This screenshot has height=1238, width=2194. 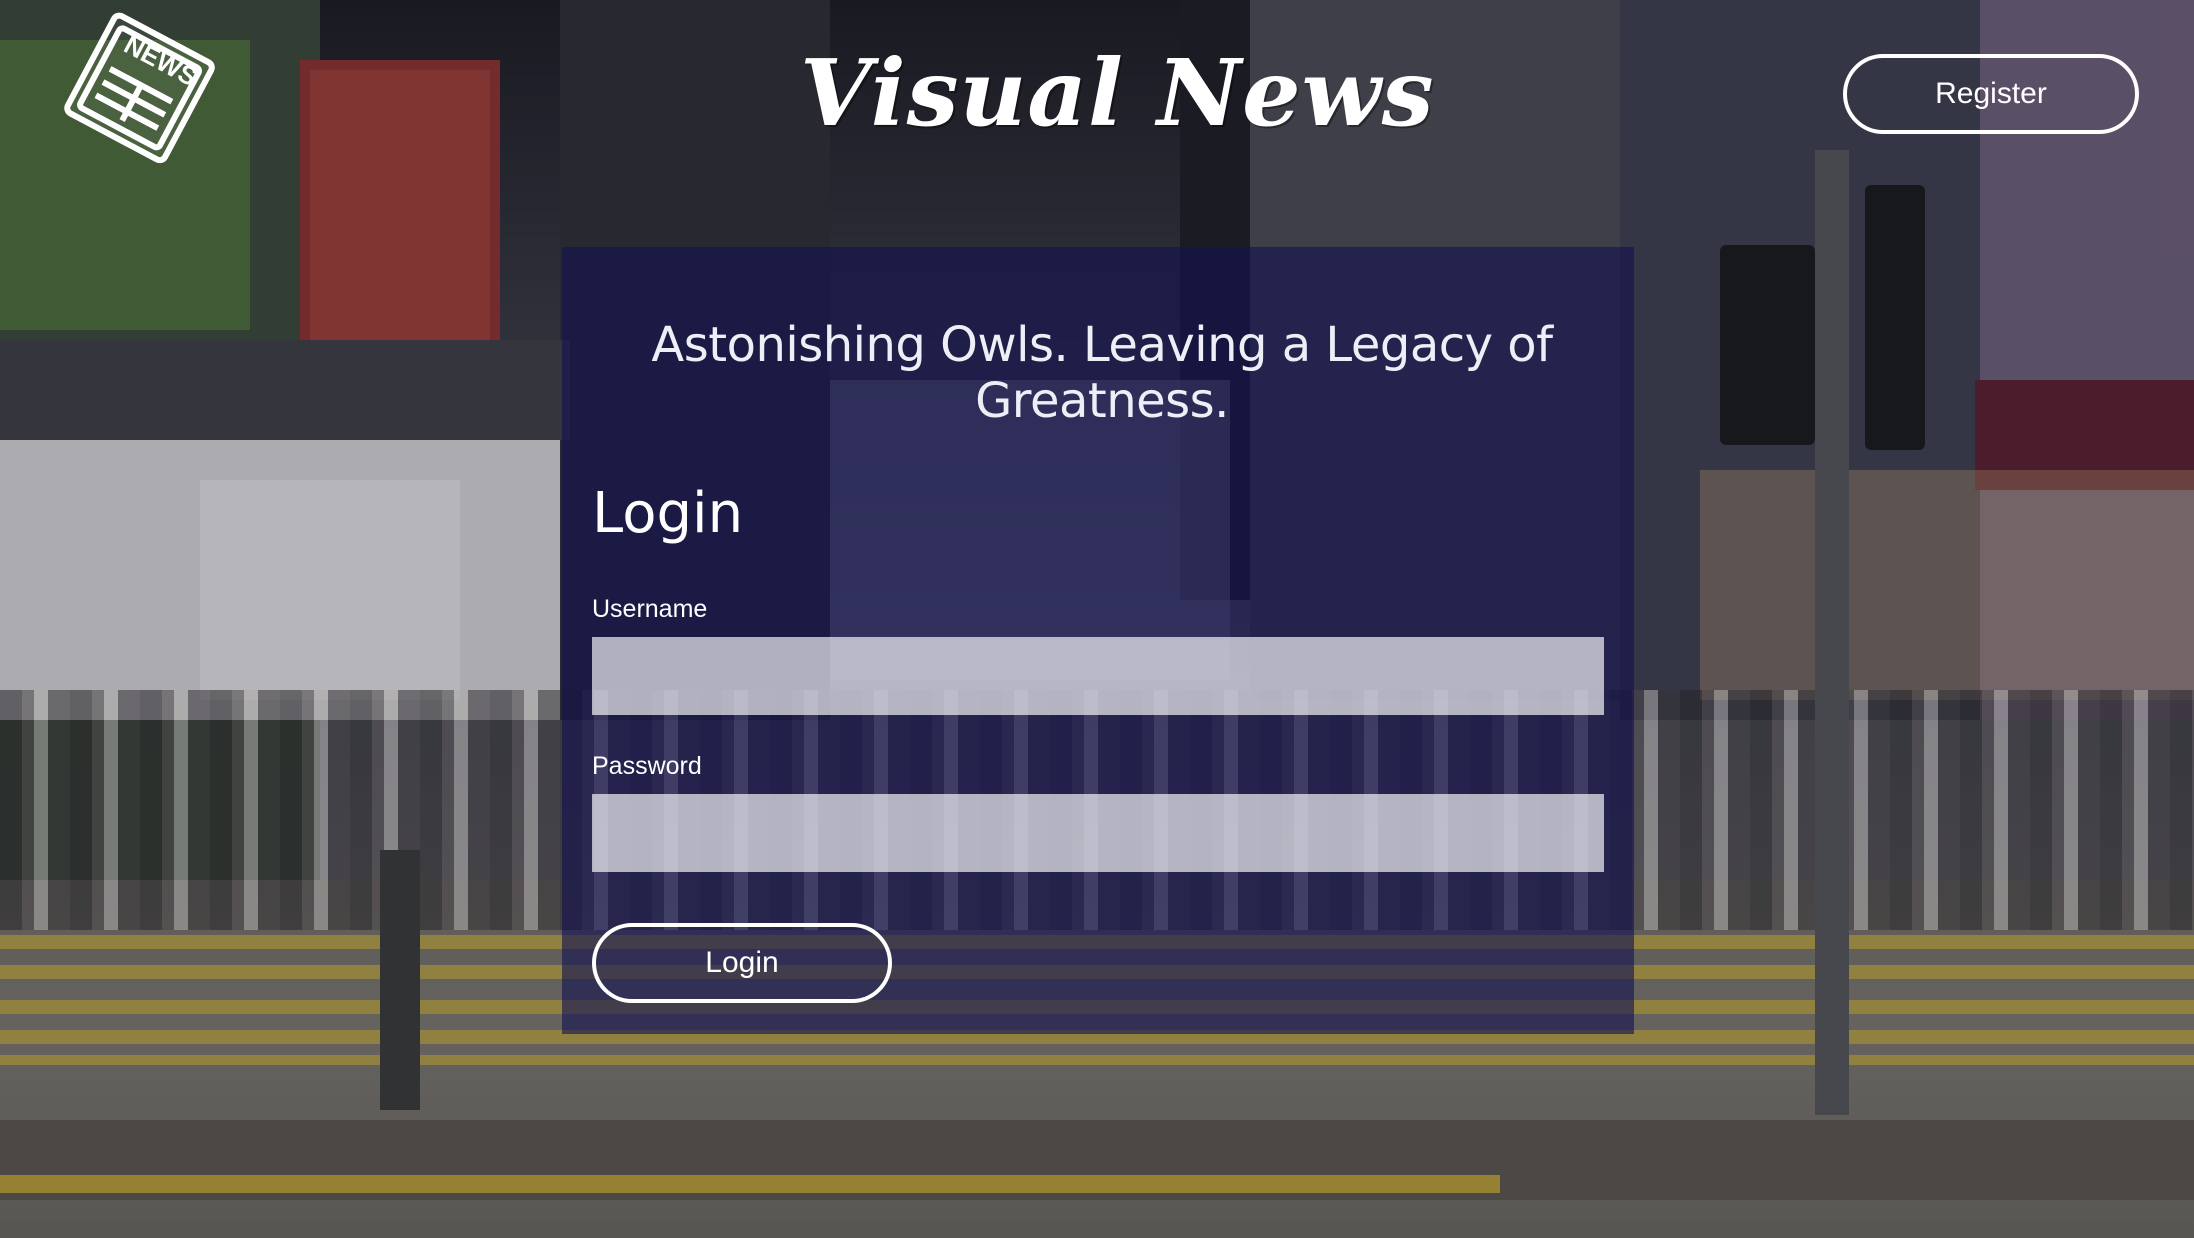 I want to click on username-field, so click(x=1098, y=676).